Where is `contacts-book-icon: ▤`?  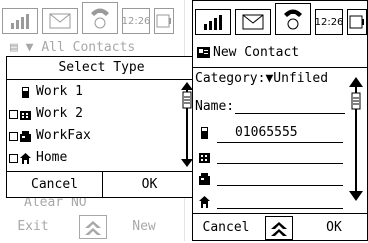 contacts-book-icon: ▤ is located at coordinates (14, 47).